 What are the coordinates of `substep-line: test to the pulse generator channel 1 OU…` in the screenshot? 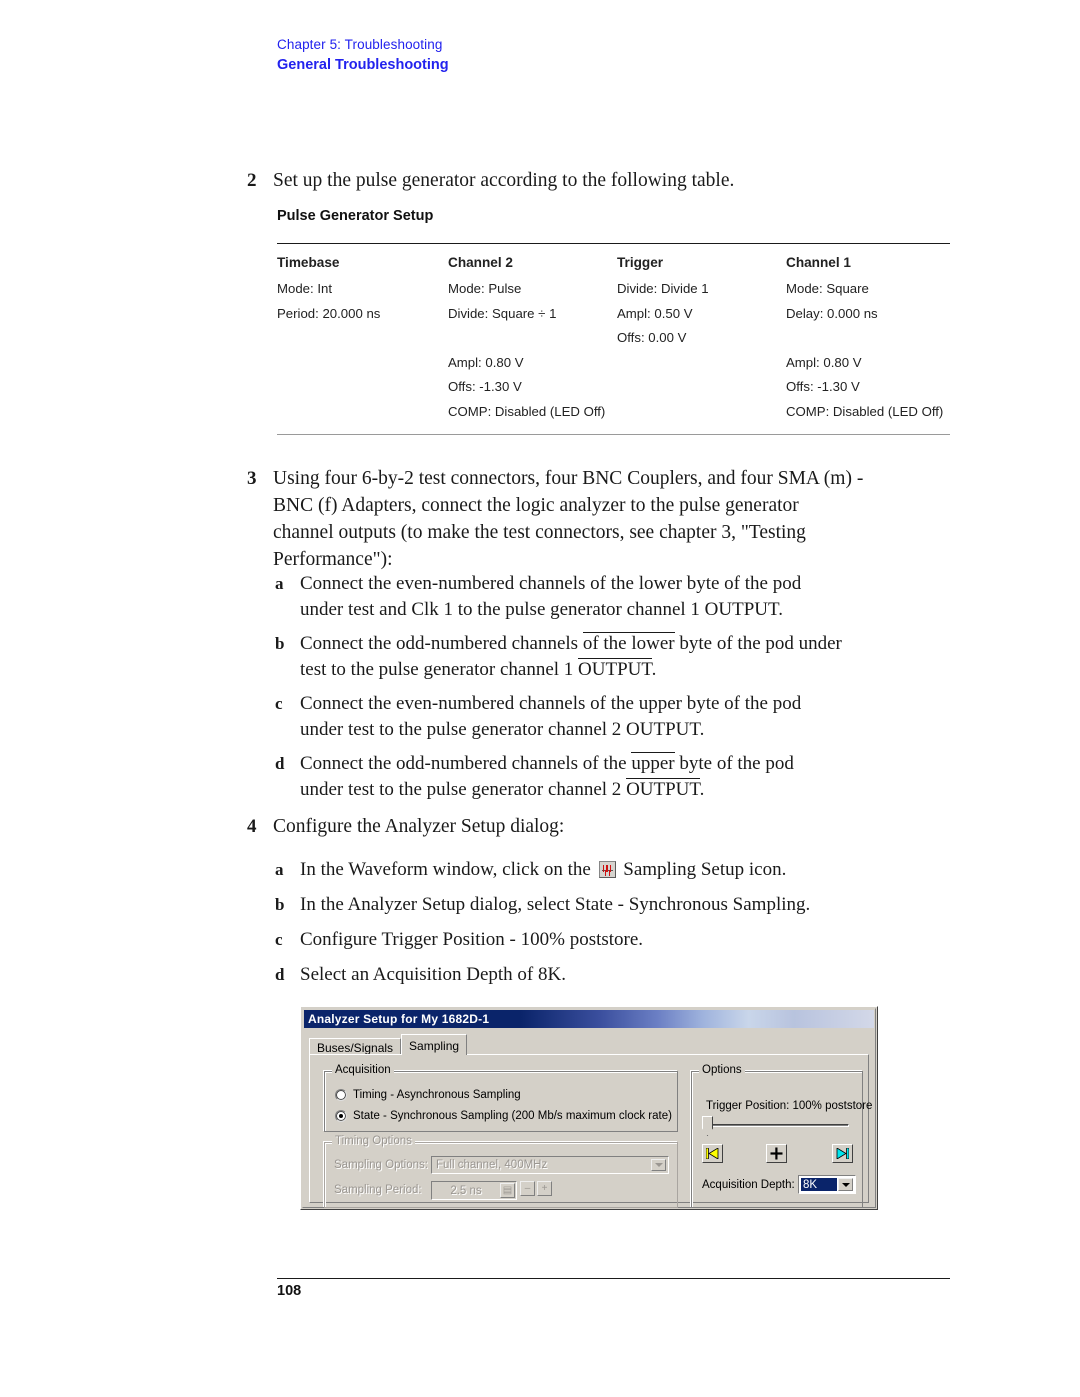 It's located at (571, 670).